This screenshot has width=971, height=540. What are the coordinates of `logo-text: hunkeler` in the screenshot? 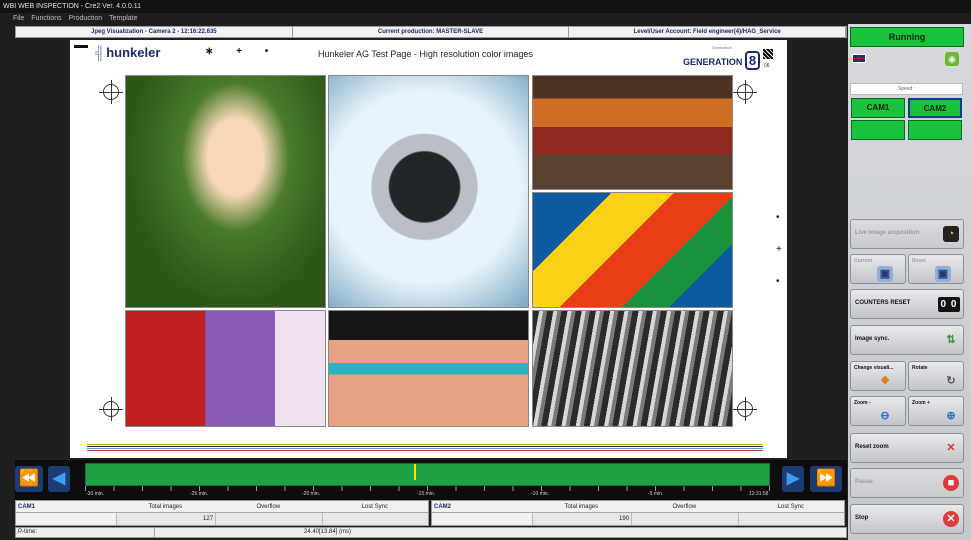 It's located at (133, 52).